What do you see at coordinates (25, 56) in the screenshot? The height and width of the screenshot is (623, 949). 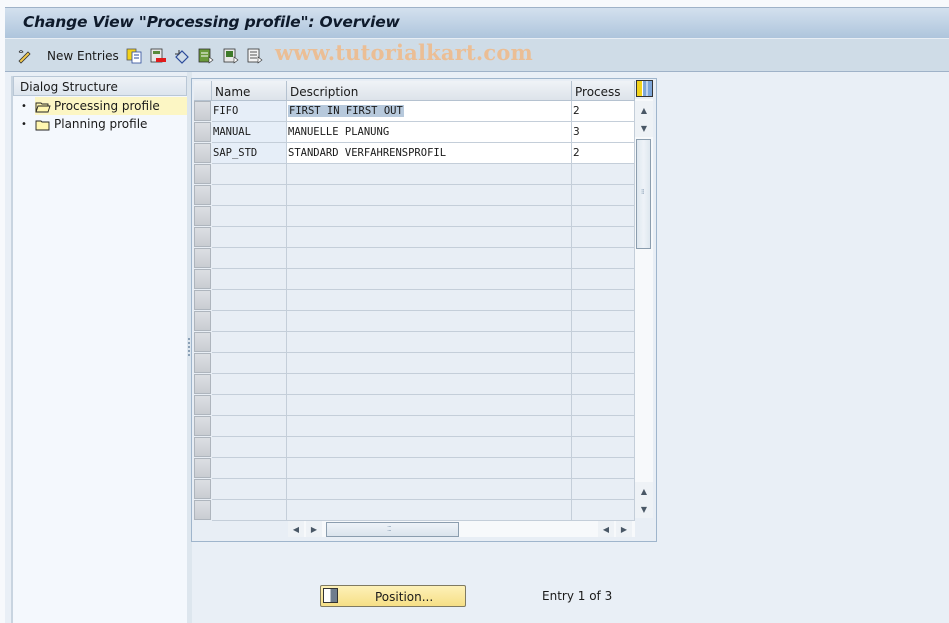 I see `display-change-button` at bounding box center [25, 56].